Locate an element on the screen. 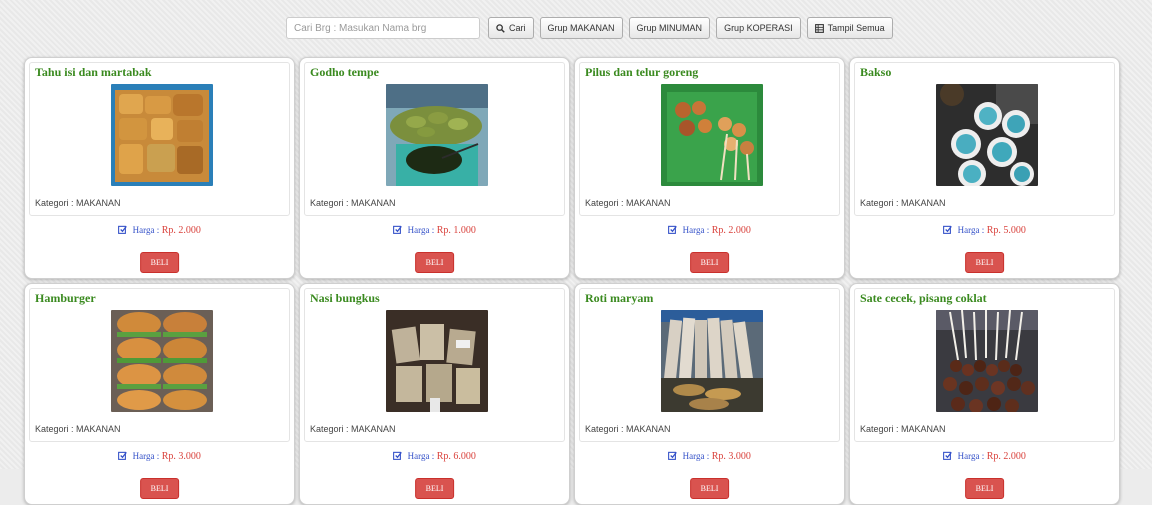  group-minuman-button: Grup MINUMAN is located at coordinates (669, 28).